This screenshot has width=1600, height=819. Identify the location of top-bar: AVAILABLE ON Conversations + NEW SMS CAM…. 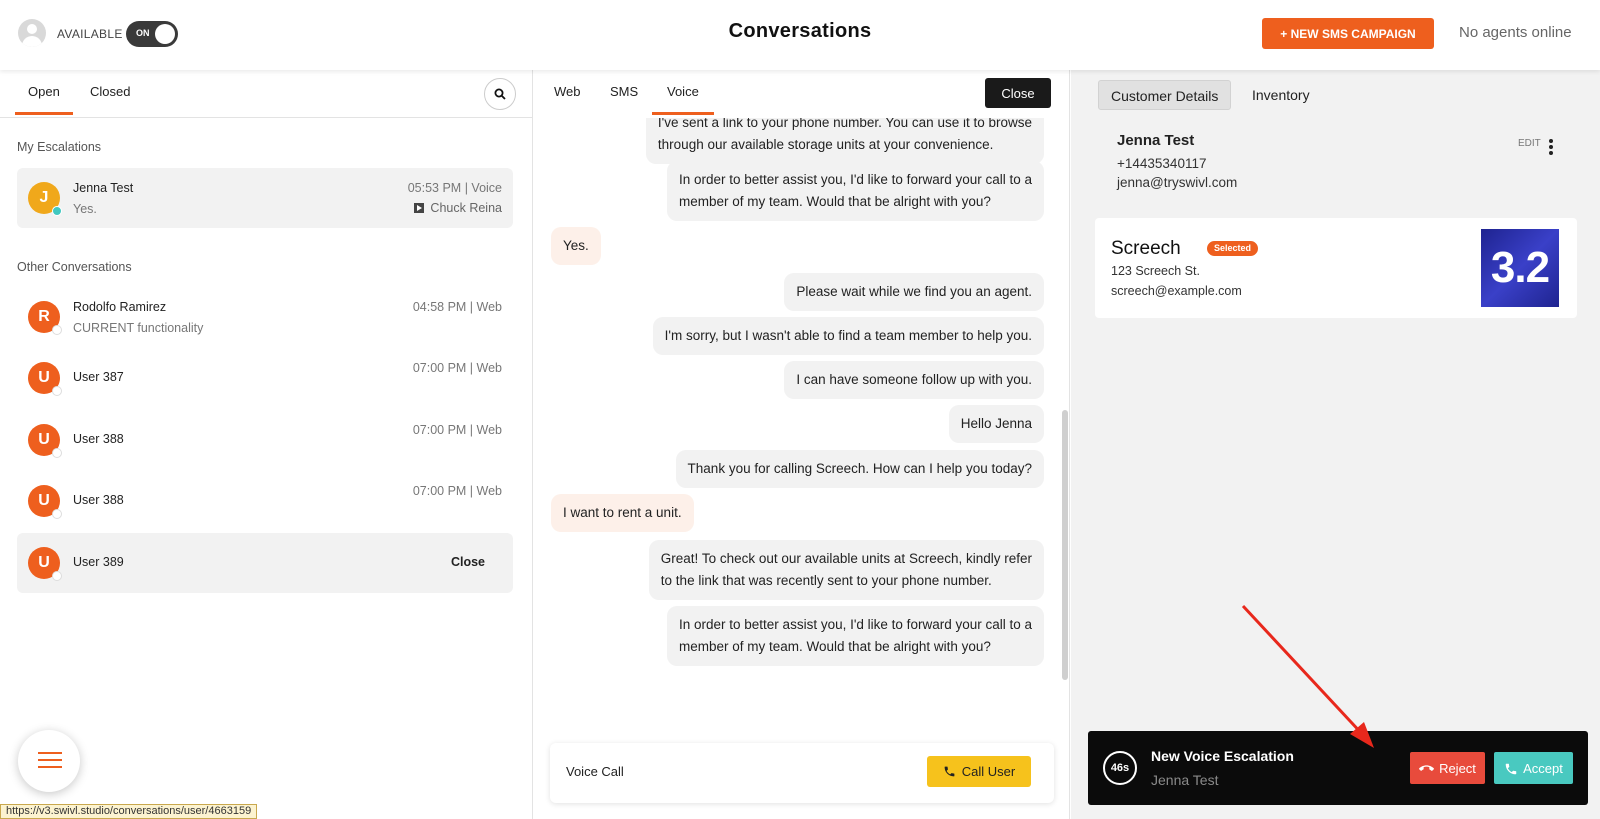
(800, 35).